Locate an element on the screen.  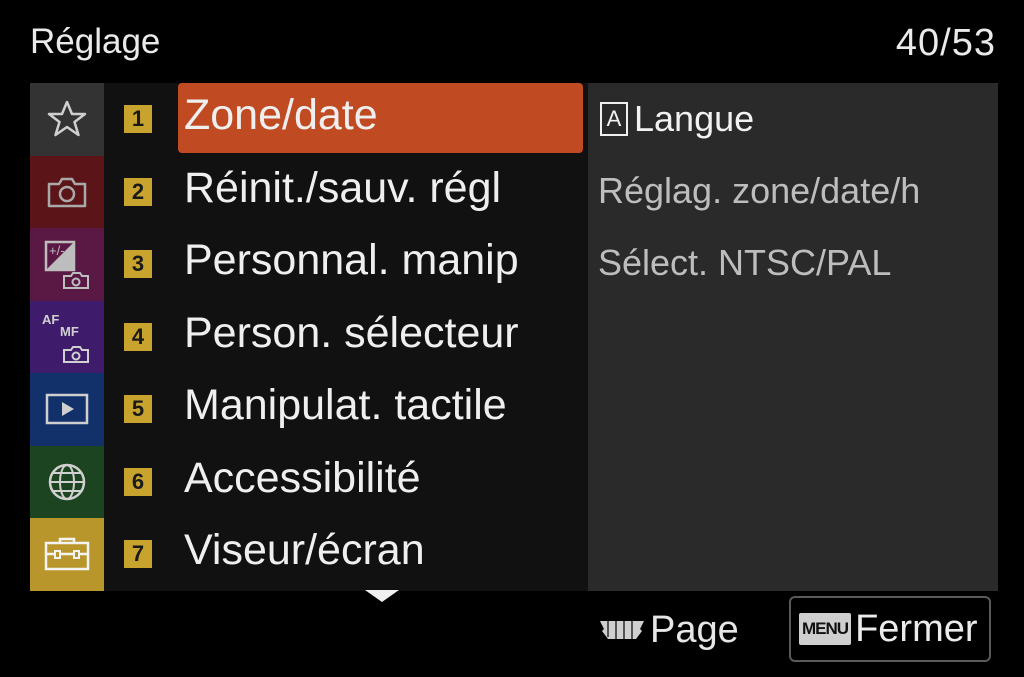
tab-setup is located at coordinates (67, 554).